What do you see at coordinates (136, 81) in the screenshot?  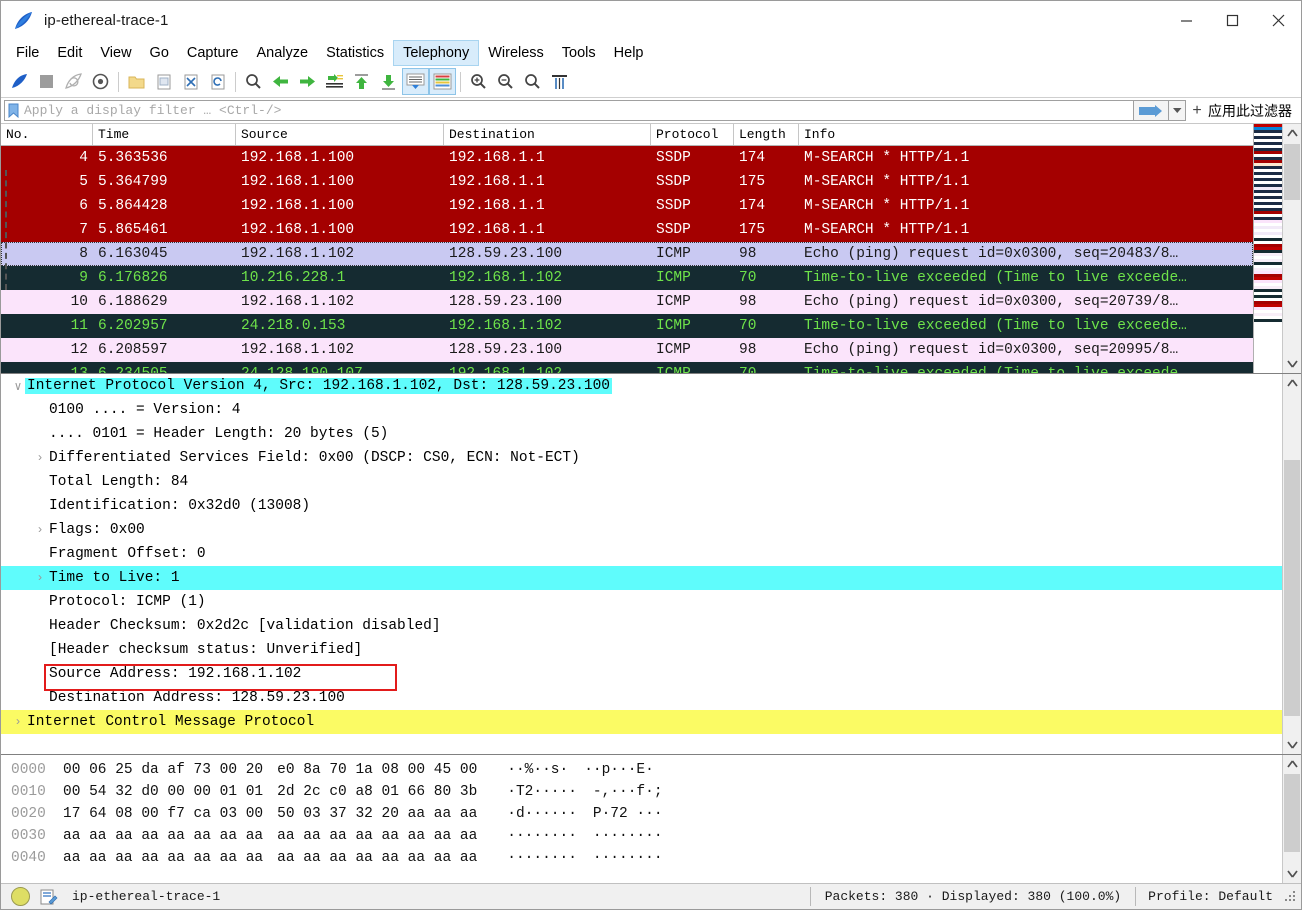 I see `open-file-icon` at bounding box center [136, 81].